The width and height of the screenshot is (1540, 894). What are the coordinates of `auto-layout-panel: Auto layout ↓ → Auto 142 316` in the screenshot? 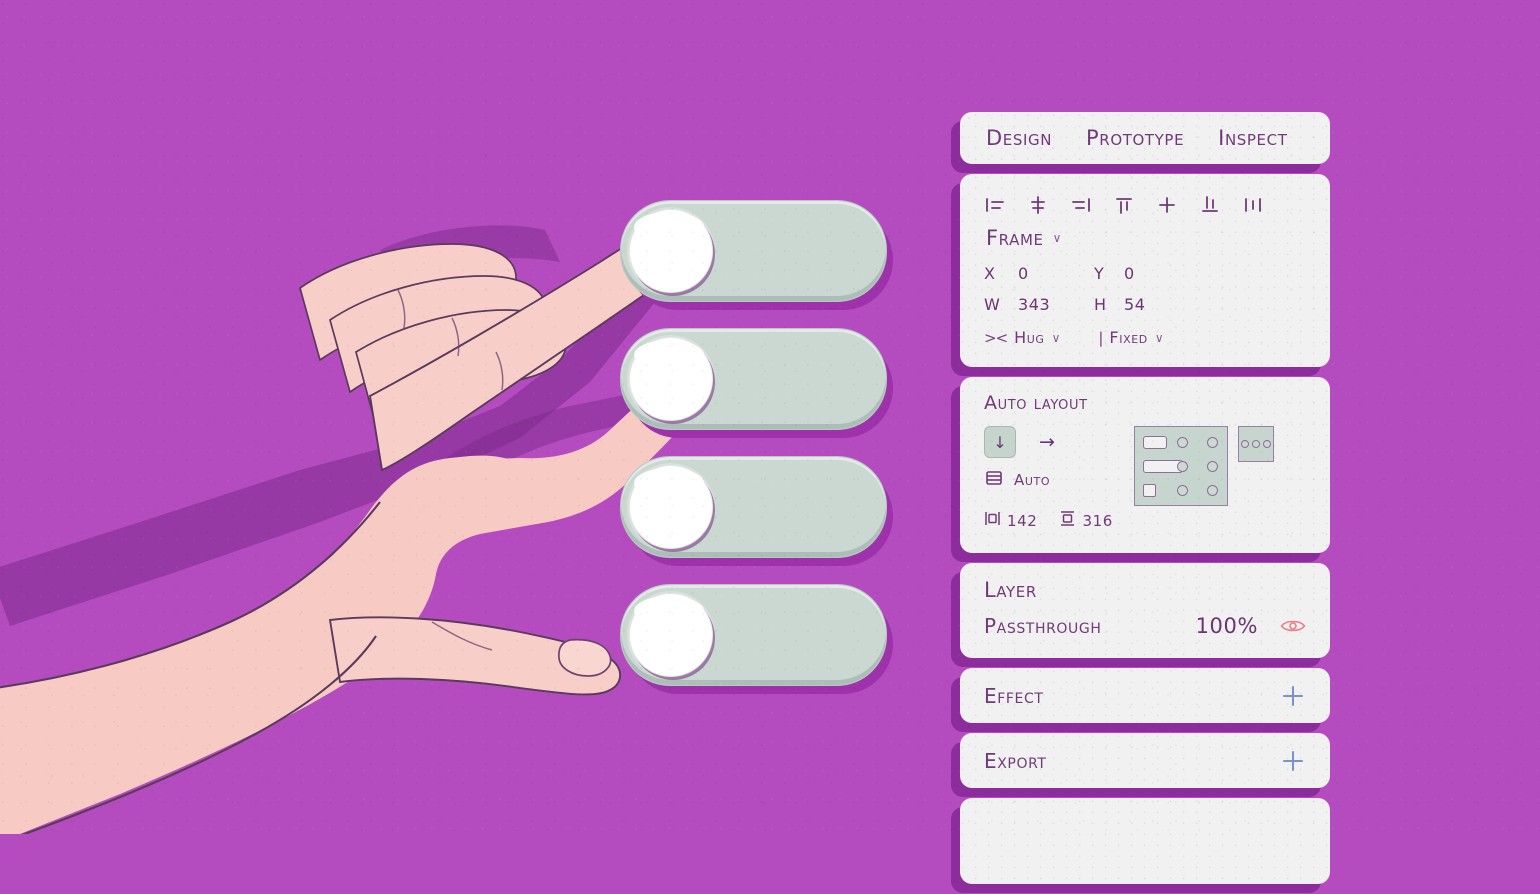 It's located at (1145, 465).